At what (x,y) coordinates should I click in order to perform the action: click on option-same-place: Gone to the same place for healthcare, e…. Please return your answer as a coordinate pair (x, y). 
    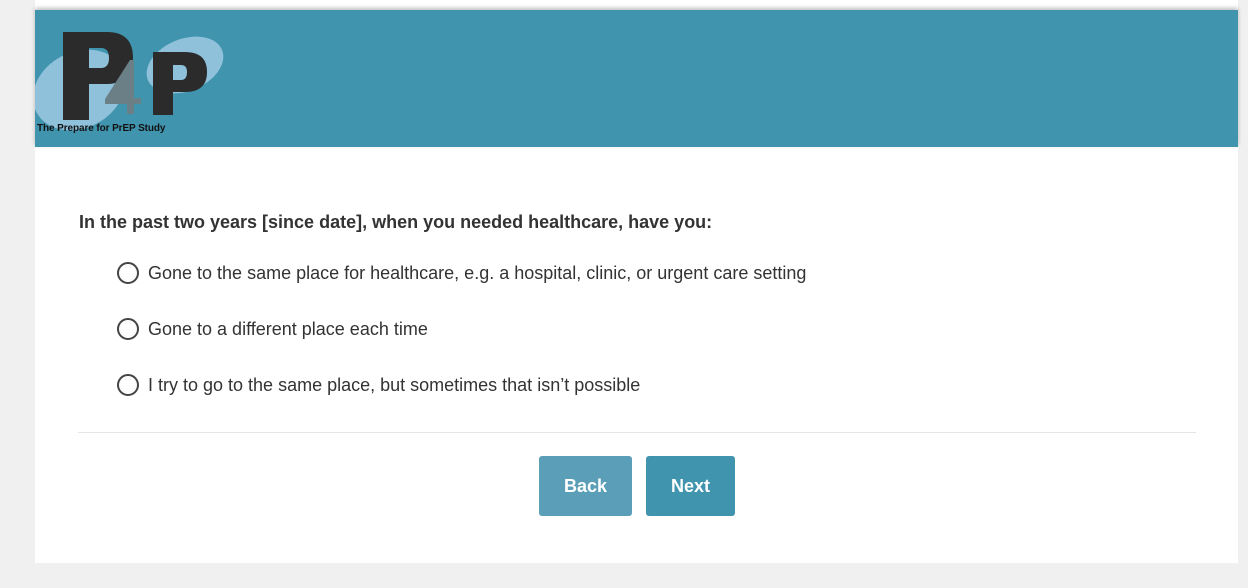
    Looking at the image, I should click on (461, 273).